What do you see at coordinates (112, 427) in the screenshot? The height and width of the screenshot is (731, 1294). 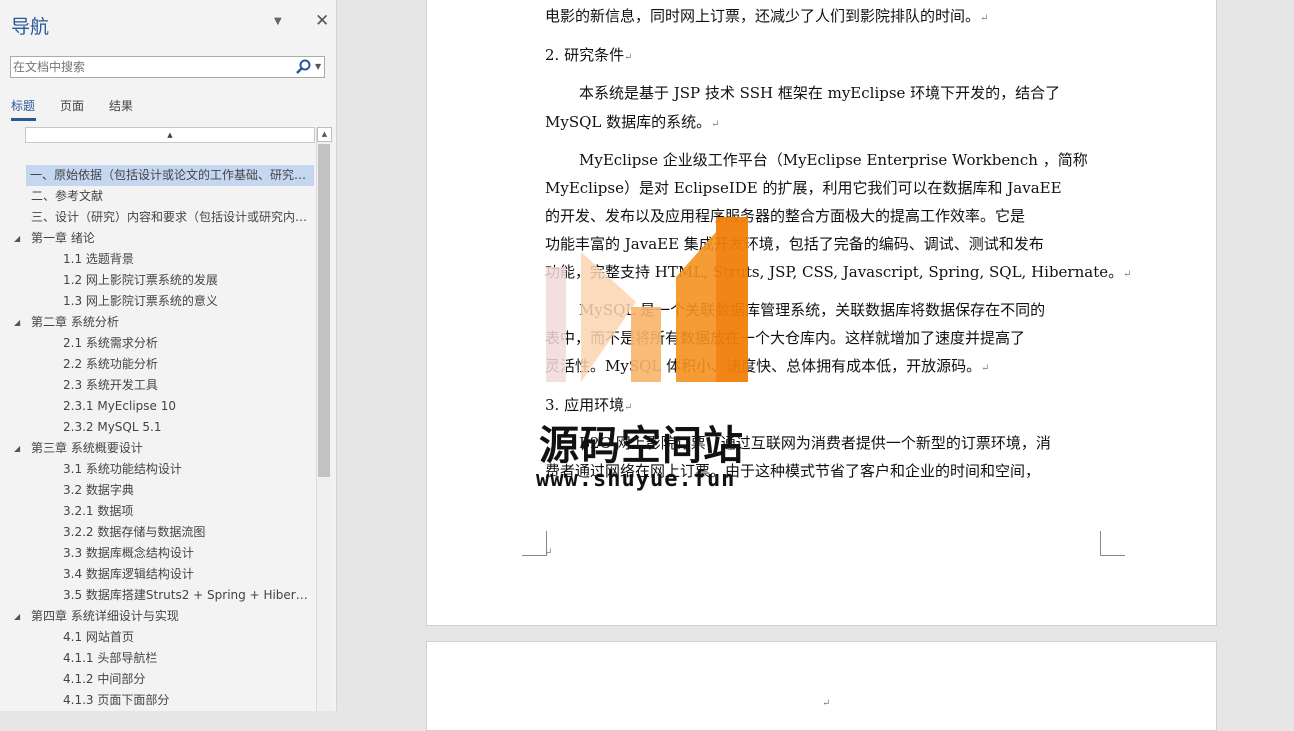 I see `tree-item-label: 2.3.2 MySQL 5.1` at bounding box center [112, 427].